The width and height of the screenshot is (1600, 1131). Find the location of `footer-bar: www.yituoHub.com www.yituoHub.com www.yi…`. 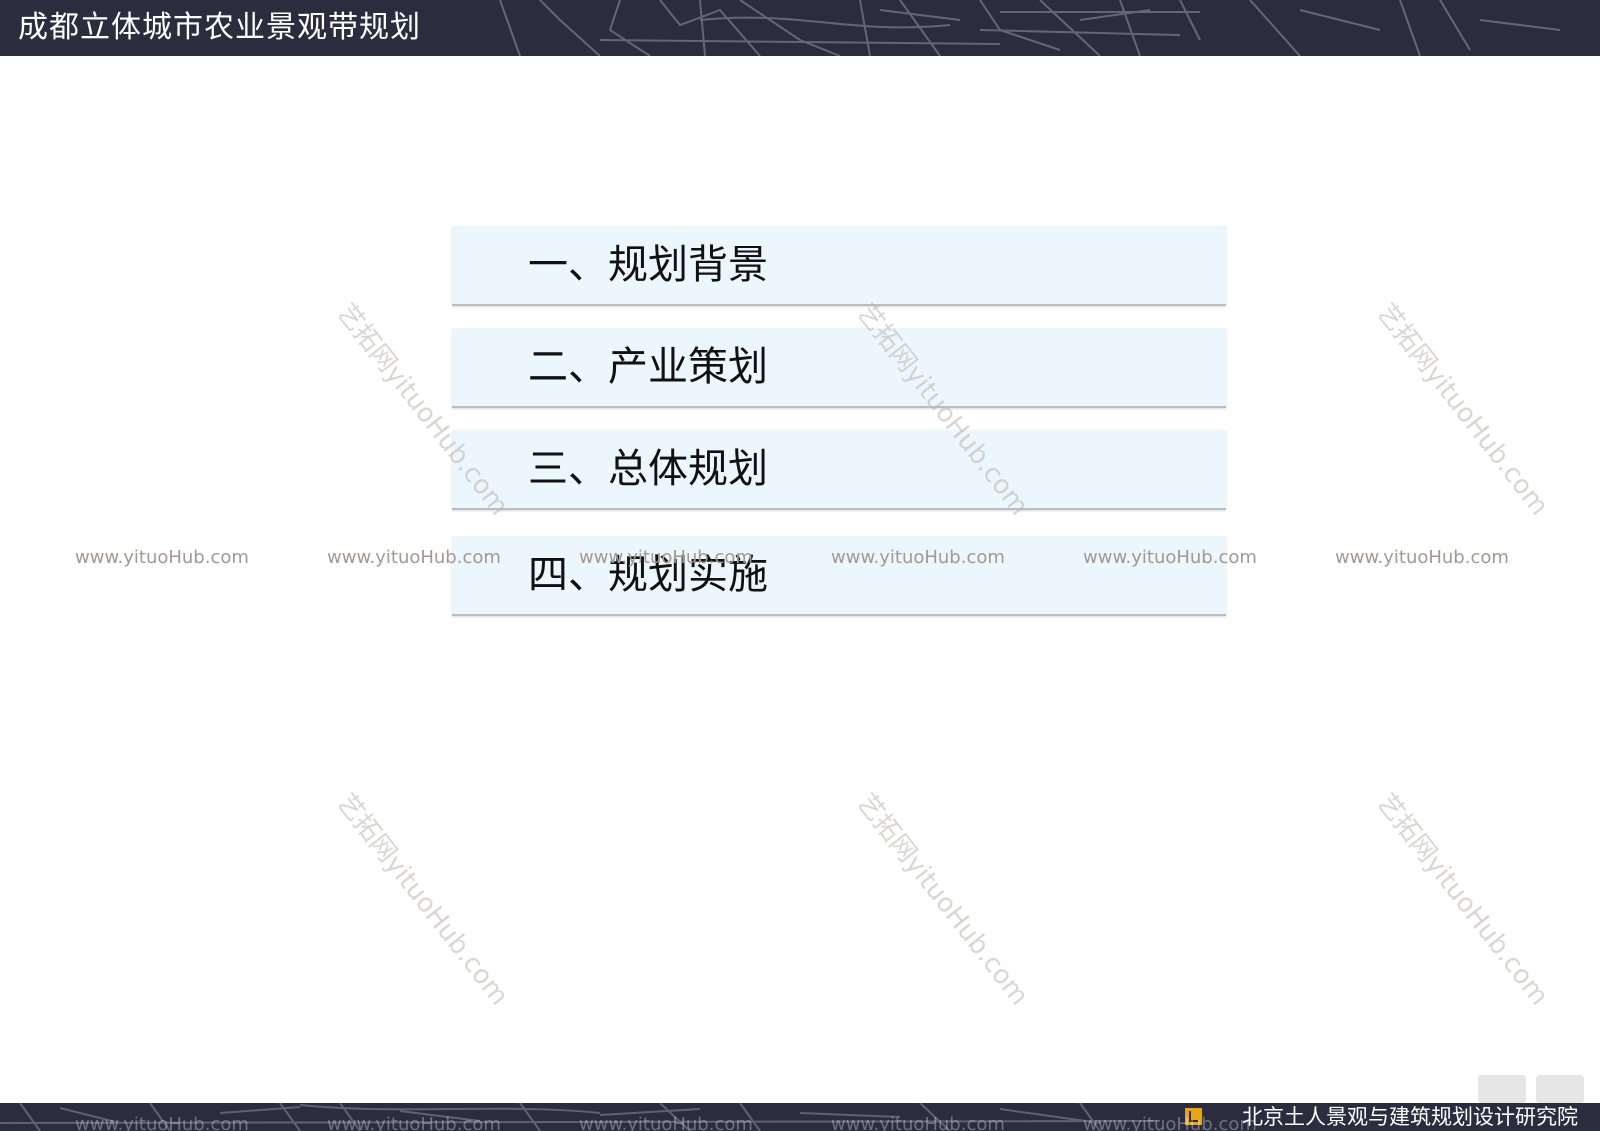

footer-bar: www.yituoHub.com www.yituoHub.com www.yi… is located at coordinates (800, 1117).